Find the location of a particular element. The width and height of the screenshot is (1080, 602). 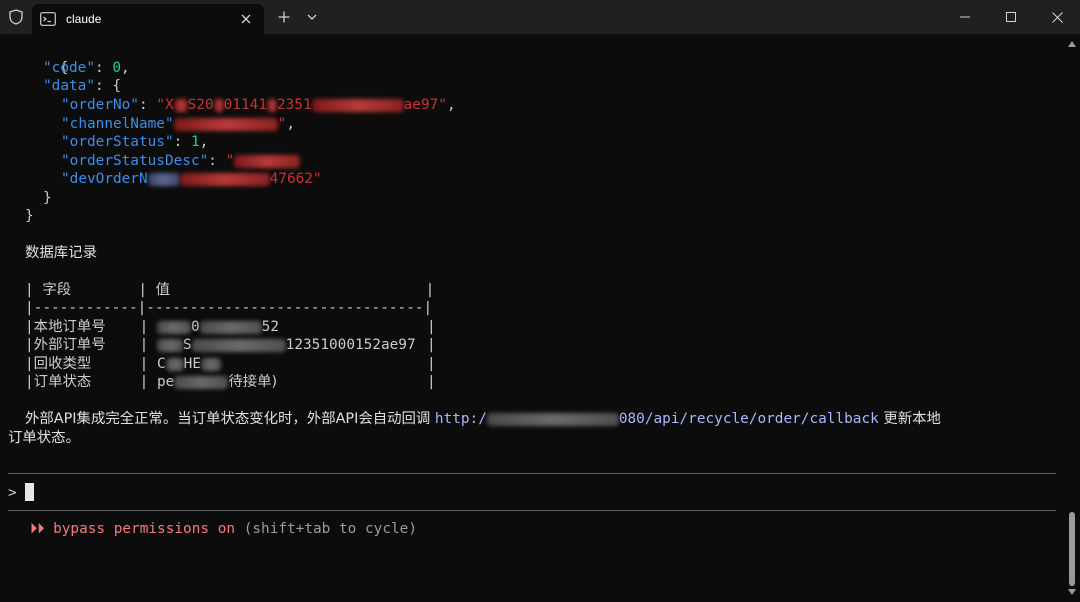

title-bar: claude is located at coordinates (540, 17).